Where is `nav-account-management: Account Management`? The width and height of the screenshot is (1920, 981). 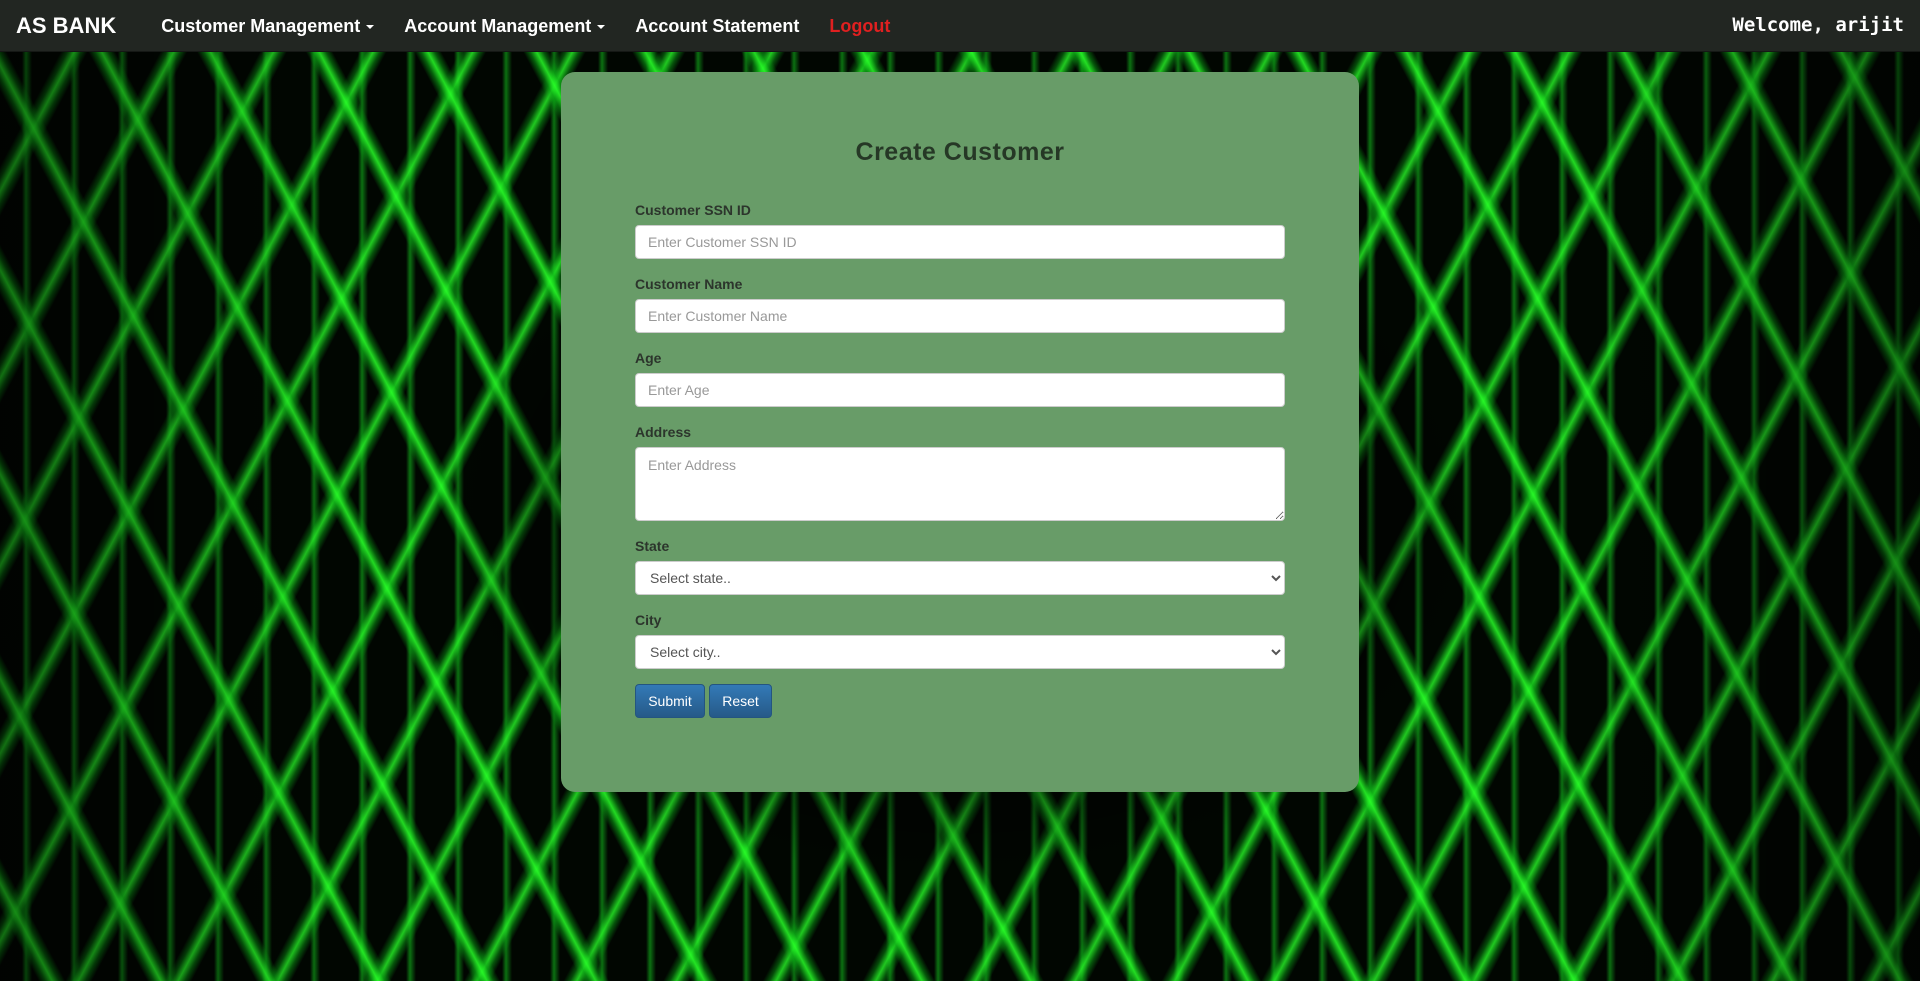 nav-account-management: Account Management is located at coordinates (504, 26).